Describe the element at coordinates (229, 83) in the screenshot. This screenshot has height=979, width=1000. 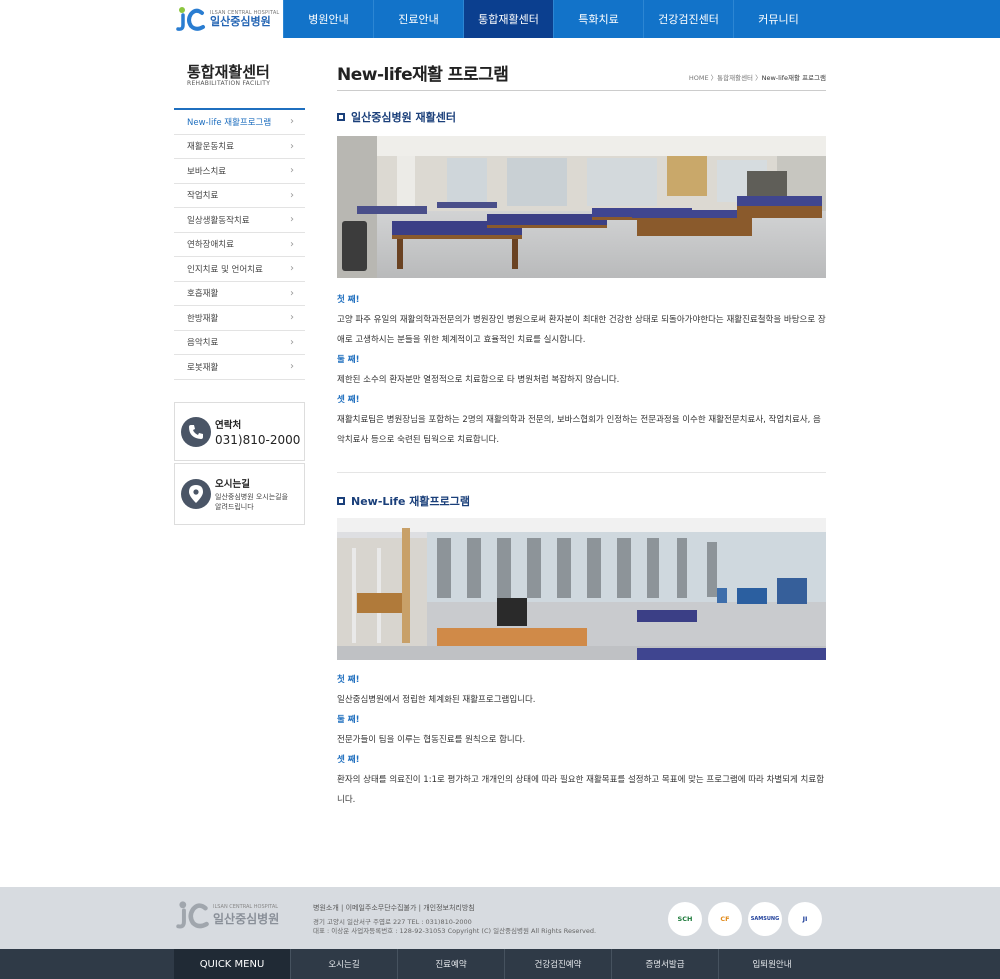
I see `sidebar-subtitle: REHABILITATION FACILITY` at that location.